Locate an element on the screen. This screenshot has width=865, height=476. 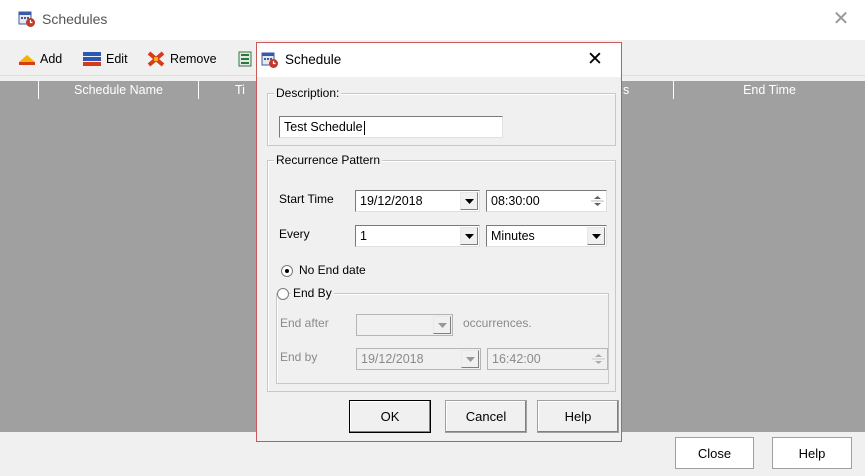
remove-label: Remove is located at coordinates (193, 59).